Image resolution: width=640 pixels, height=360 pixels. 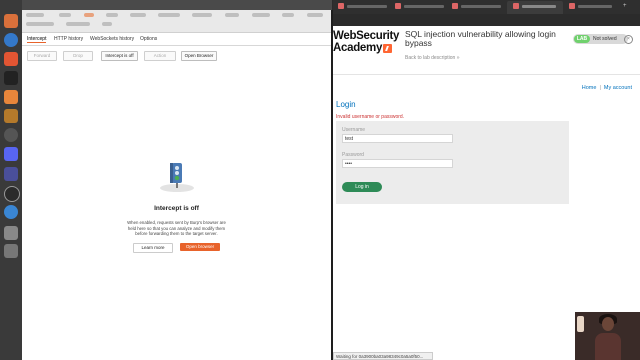 I want to click on open-browser-cta-button: Open browser, so click(x=200, y=246).